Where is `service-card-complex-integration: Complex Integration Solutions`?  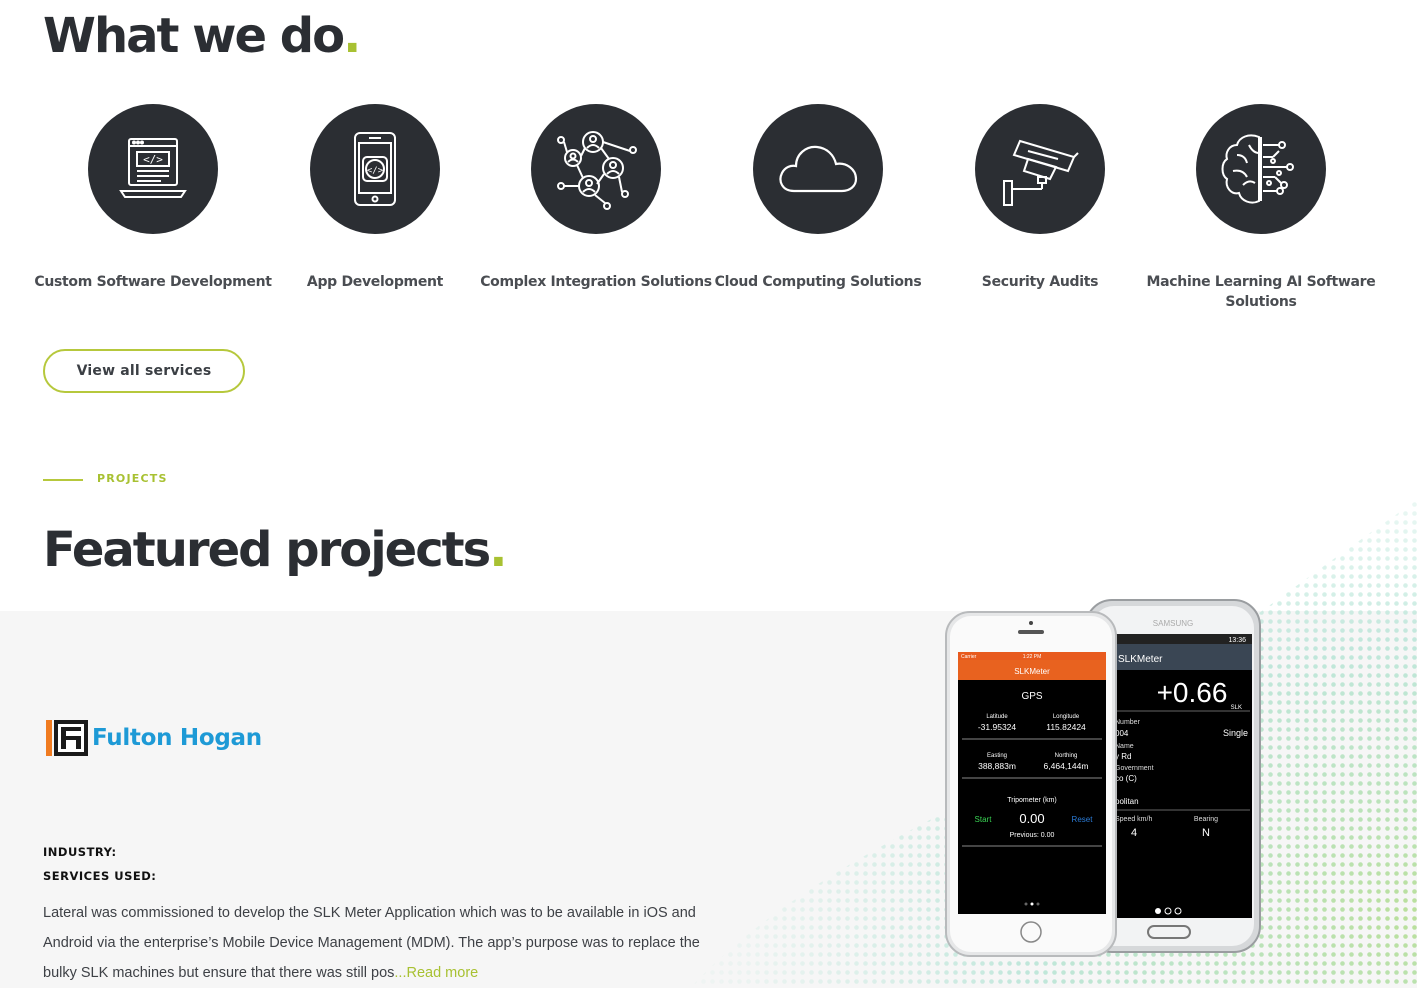
service-card-complex-integration: Complex Integration Solutions is located at coordinates (596, 198).